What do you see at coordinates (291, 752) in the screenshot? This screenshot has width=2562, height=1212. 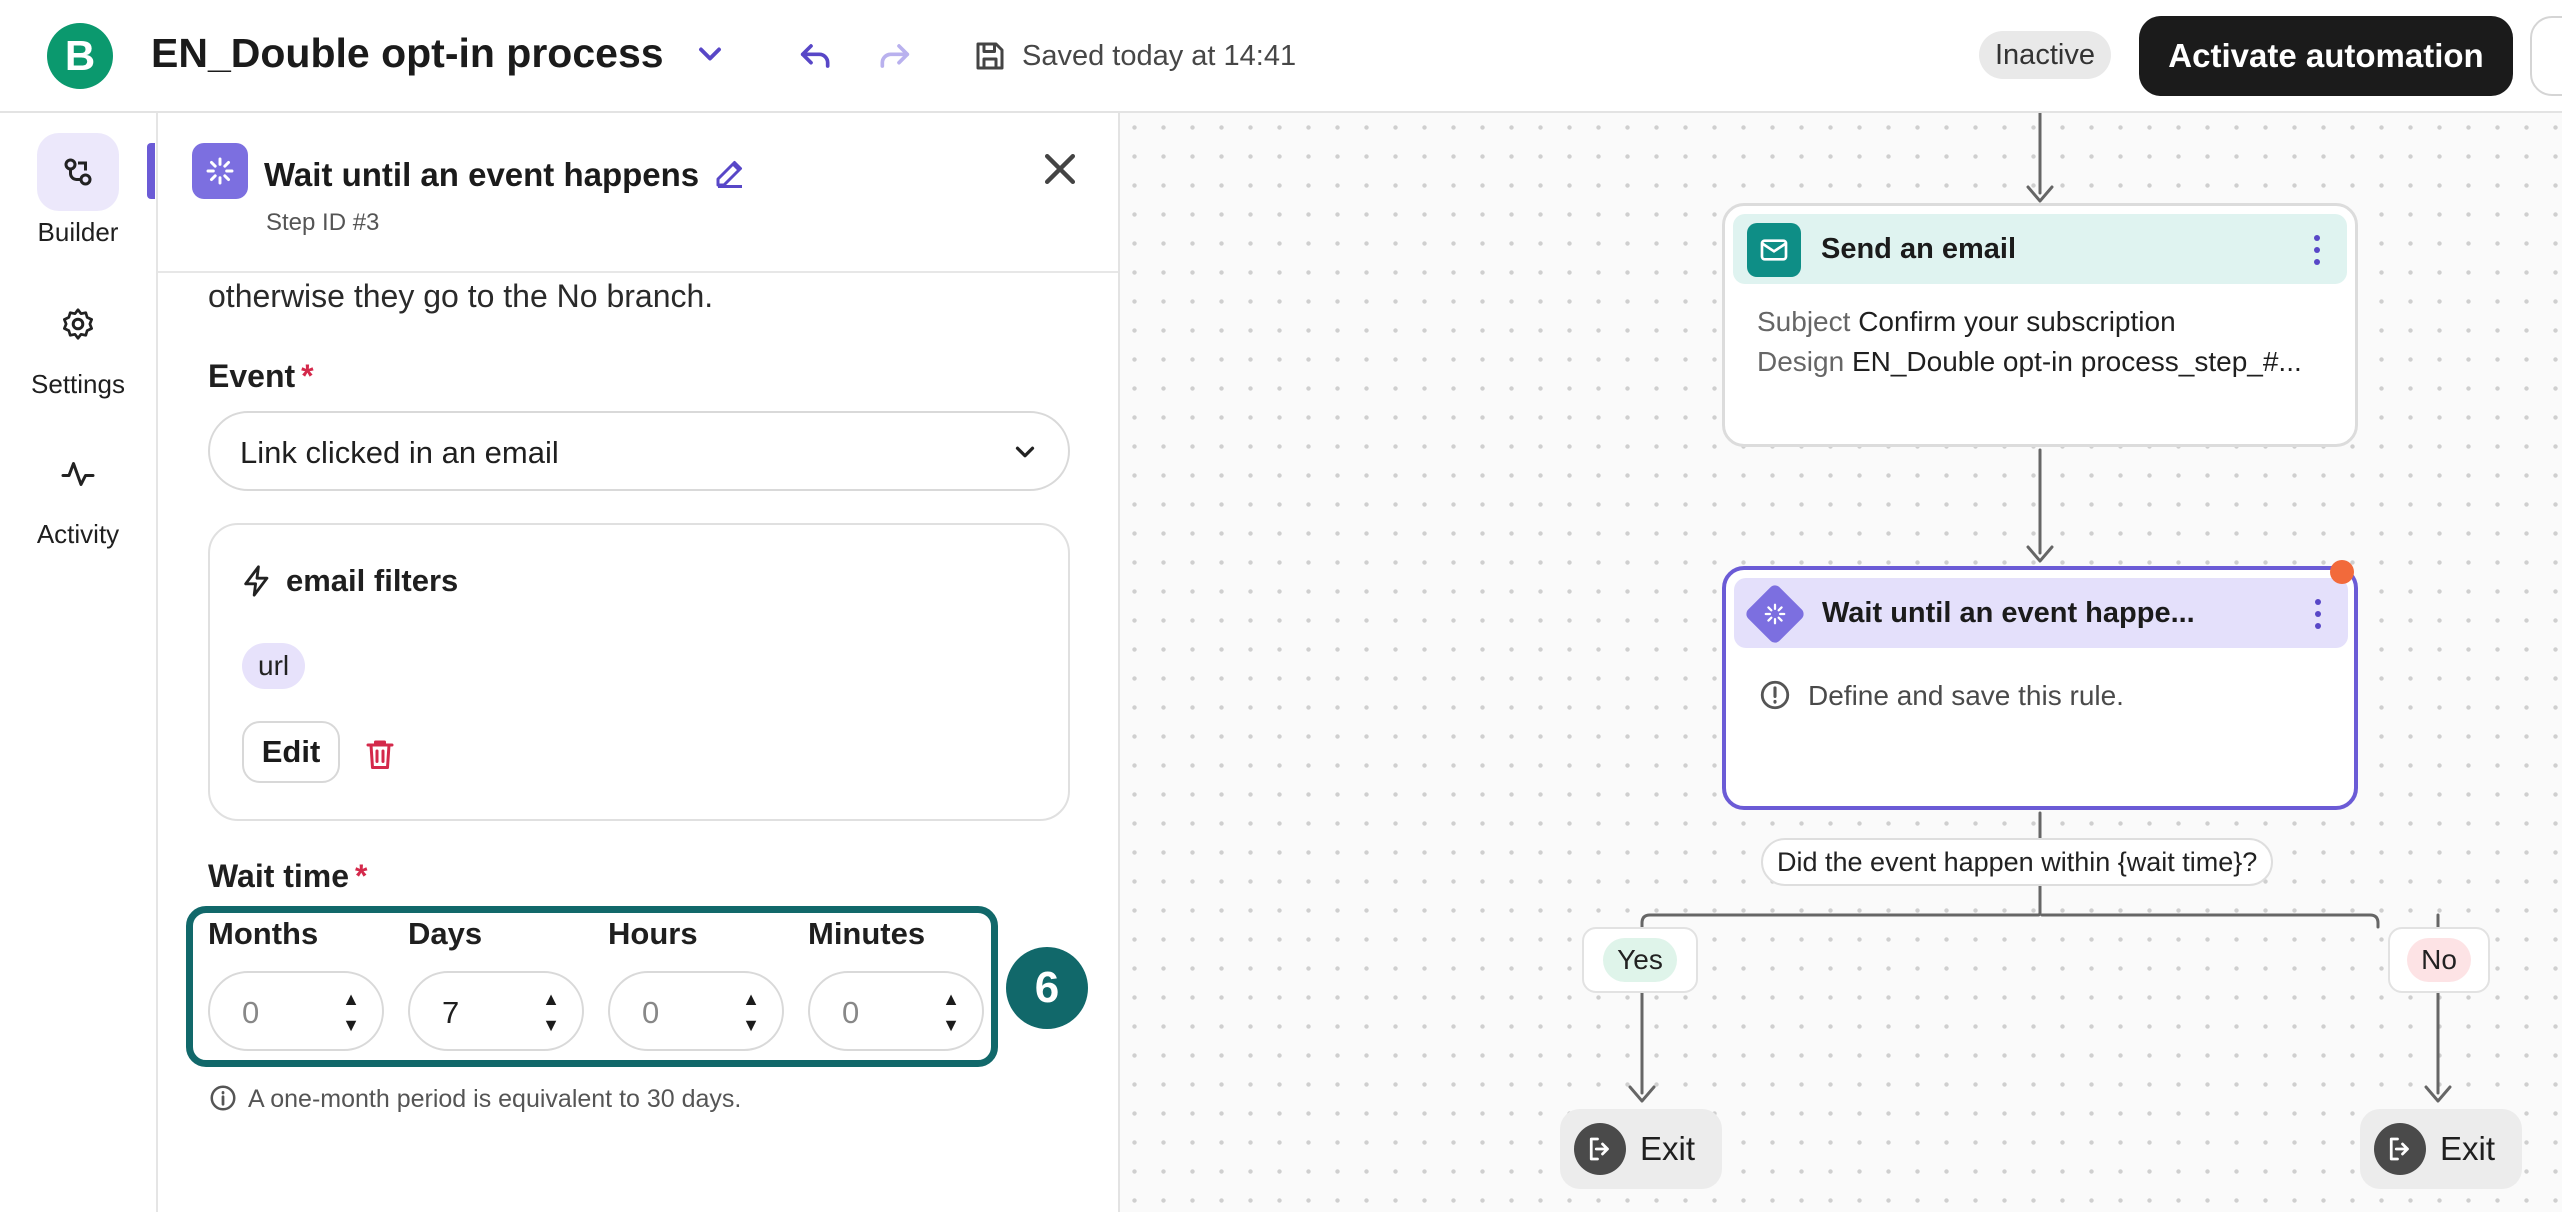 I see `edit-filters-button: Edit` at bounding box center [291, 752].